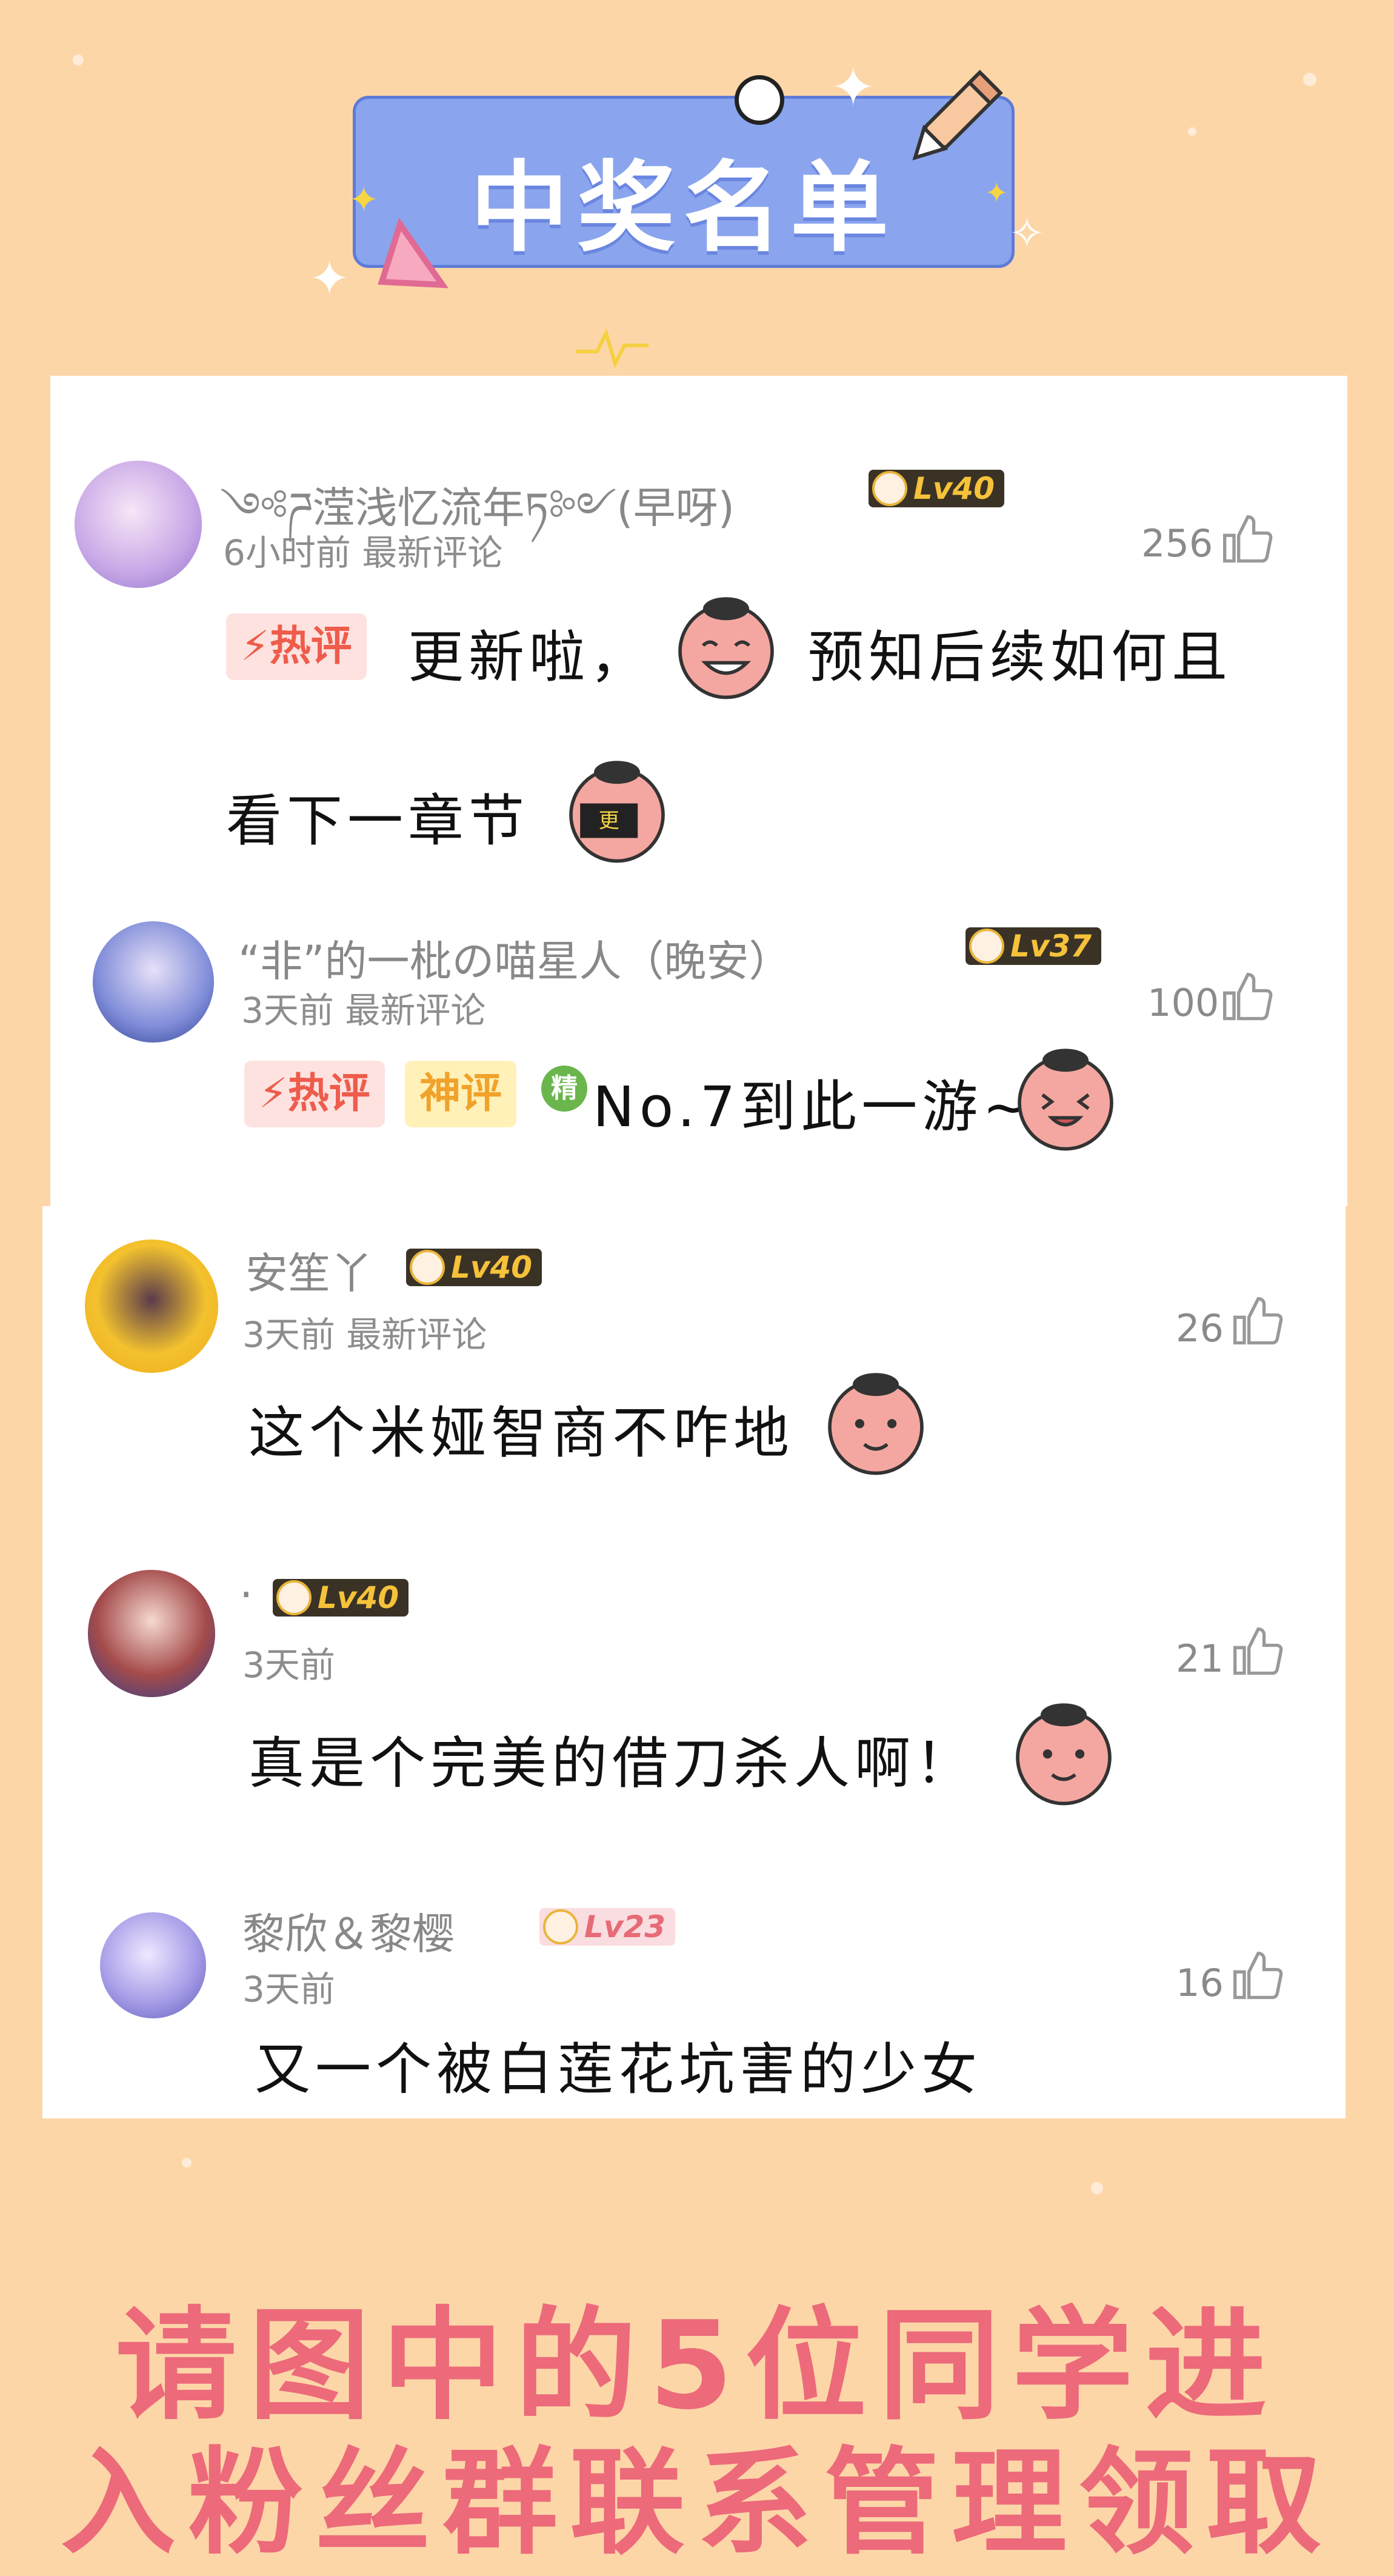  What do you see at coordinates (309, 1270) in the screenshot?
I see `username: 安笙丫` at bounding box center [309, 1270].